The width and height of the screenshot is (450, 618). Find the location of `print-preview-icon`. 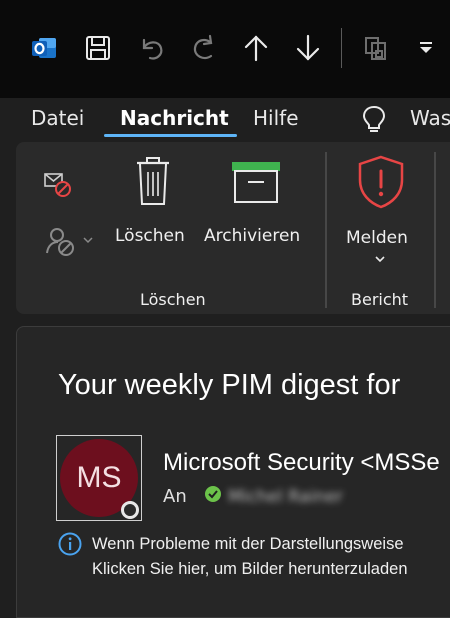

print-preview-icon is located at coordinates (376, 48).